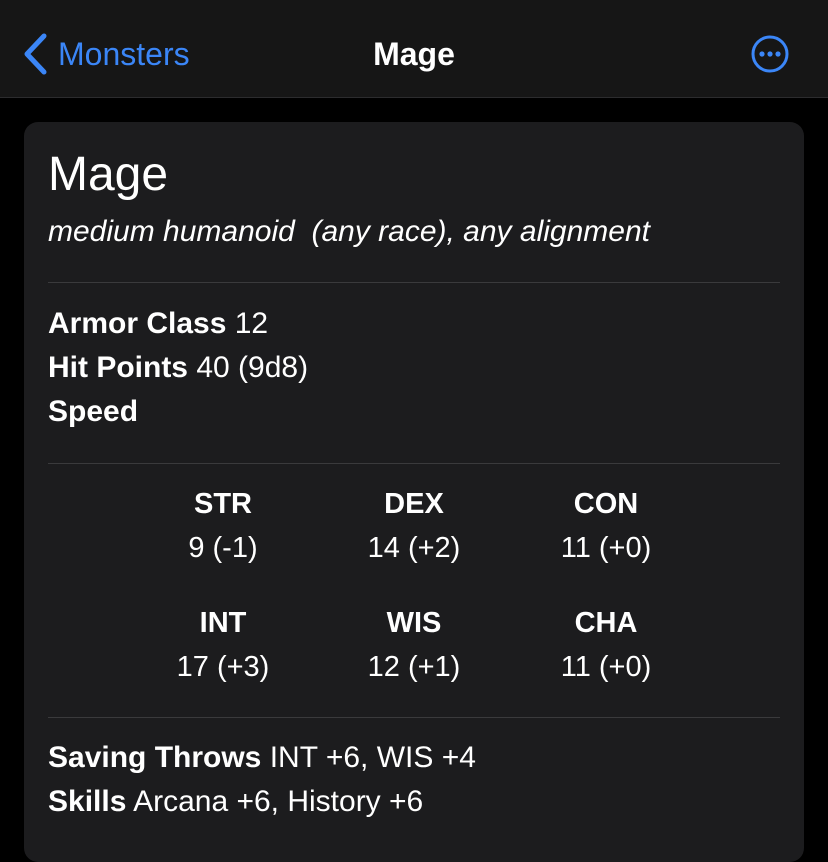  Describe the element at coordinates (118, 367) in the screenshot. I see `hit-points-label: Hit Points` at that location.